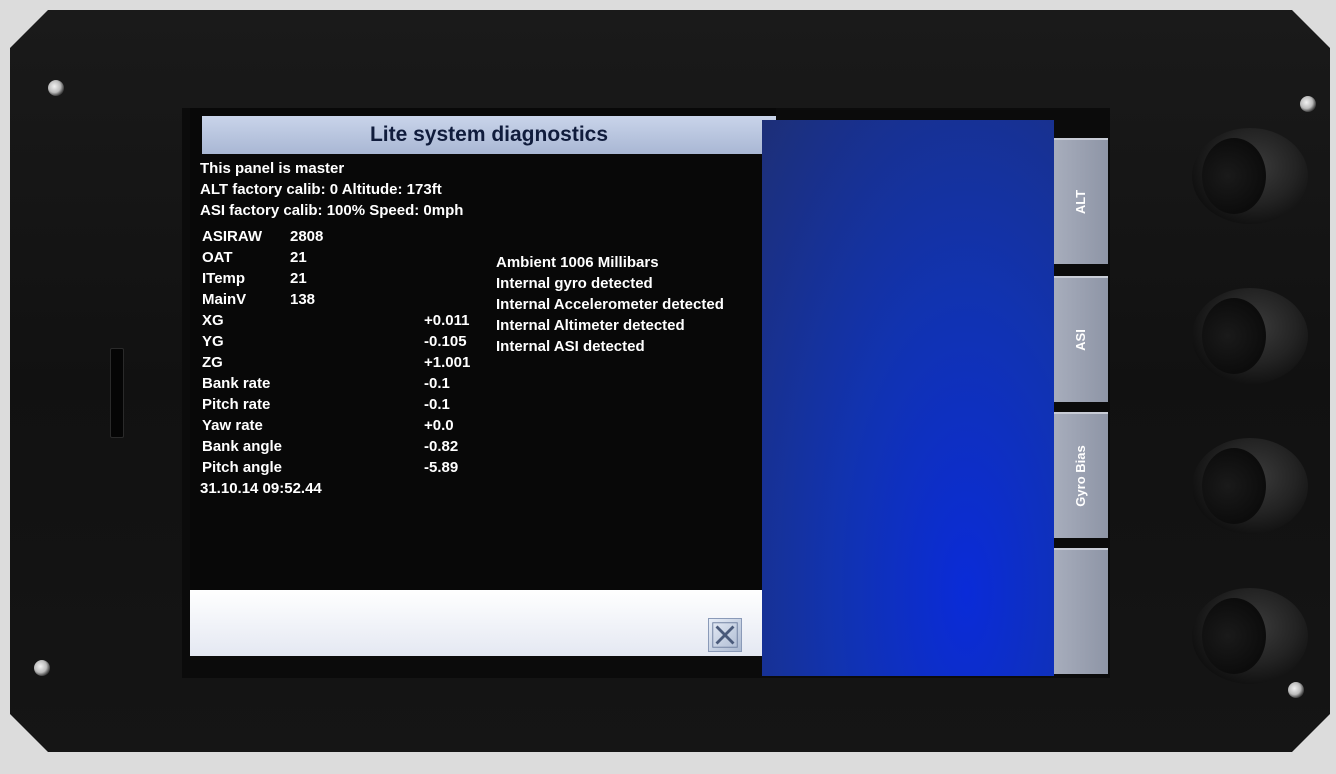 This screenshot has width=1336, height=774. I want to click on status-line: Internal Altimeter detected, so click(590, 325).